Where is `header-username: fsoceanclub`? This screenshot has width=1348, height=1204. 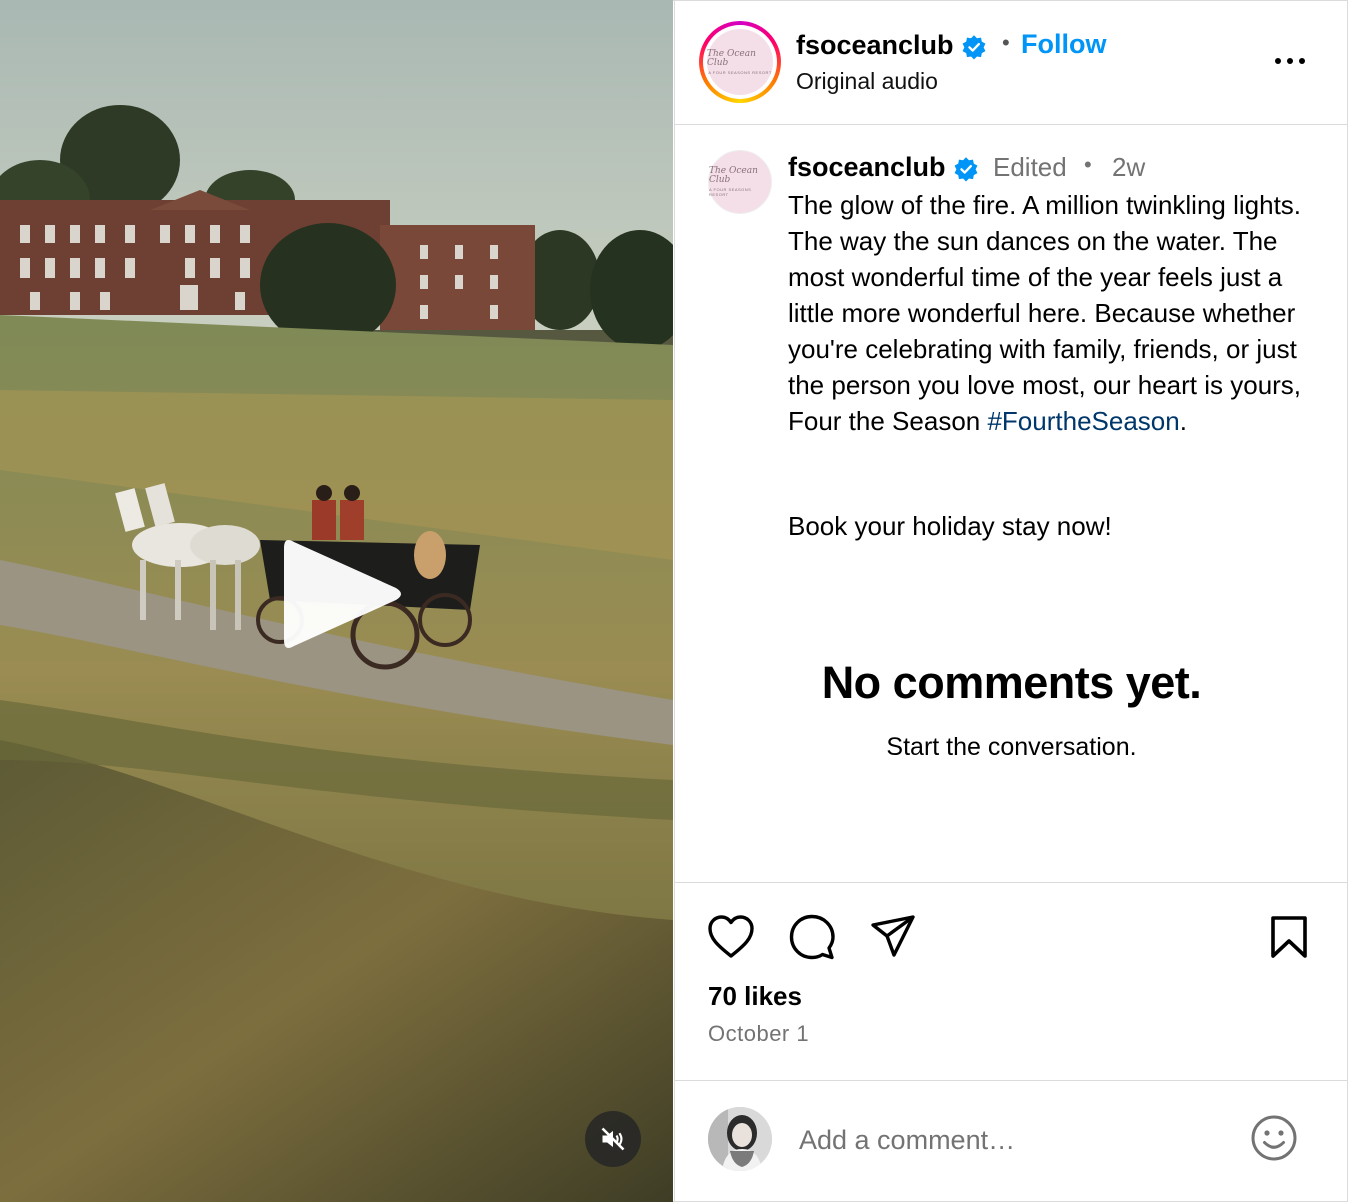 header-username: fsoceanclub is located at coordinates (891, 45).